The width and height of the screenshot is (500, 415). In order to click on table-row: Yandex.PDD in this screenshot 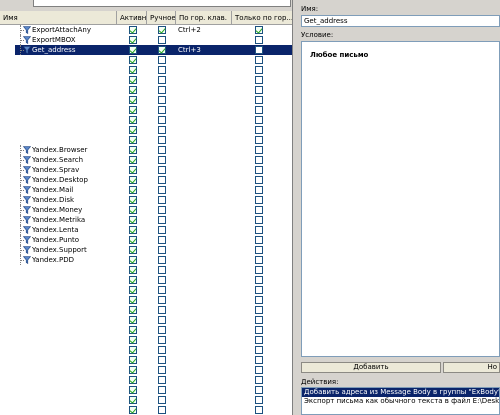, I will do `click(146, 260)`.